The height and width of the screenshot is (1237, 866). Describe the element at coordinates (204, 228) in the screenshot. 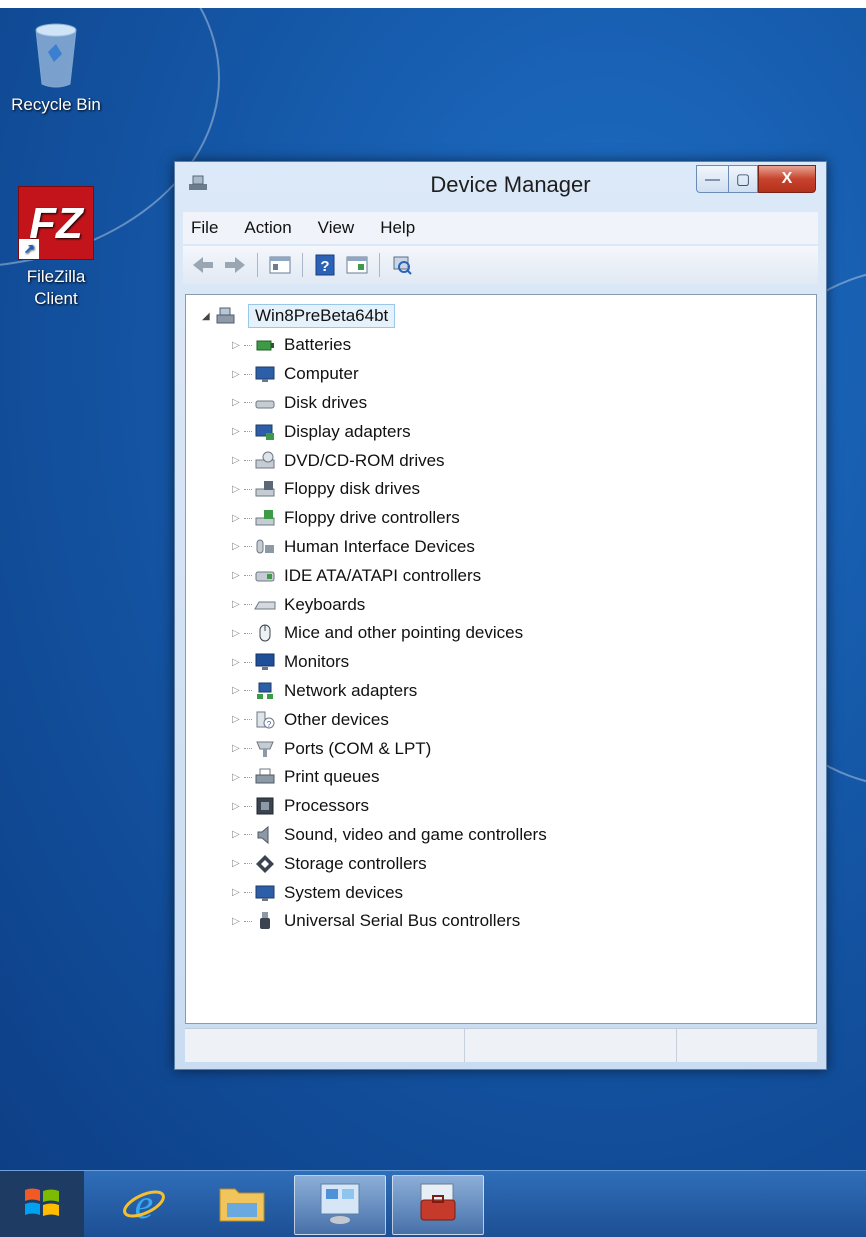

I see `menu-file: File` at that location.